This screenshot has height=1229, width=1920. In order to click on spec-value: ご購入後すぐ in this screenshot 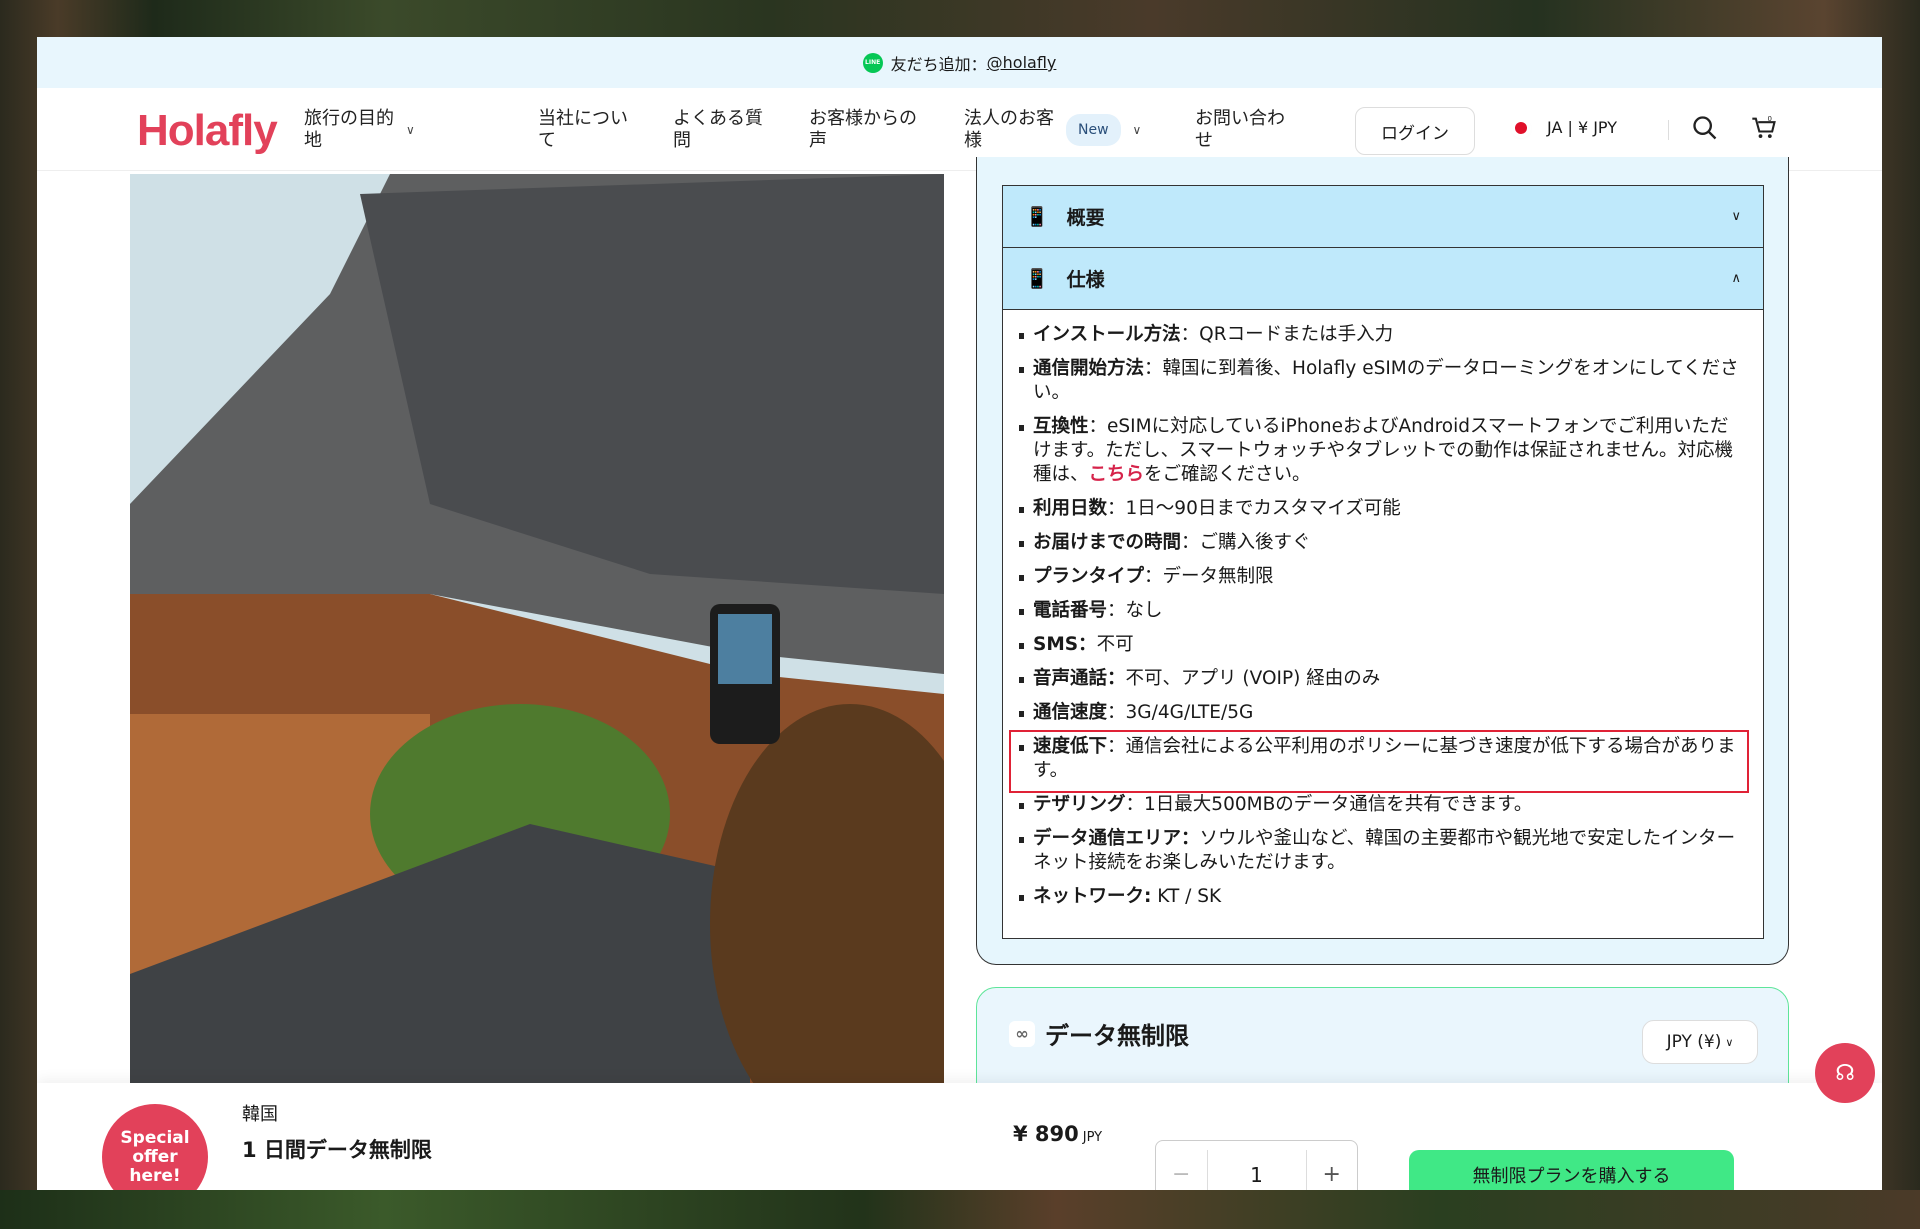, I will do `click(1255, 542)`.